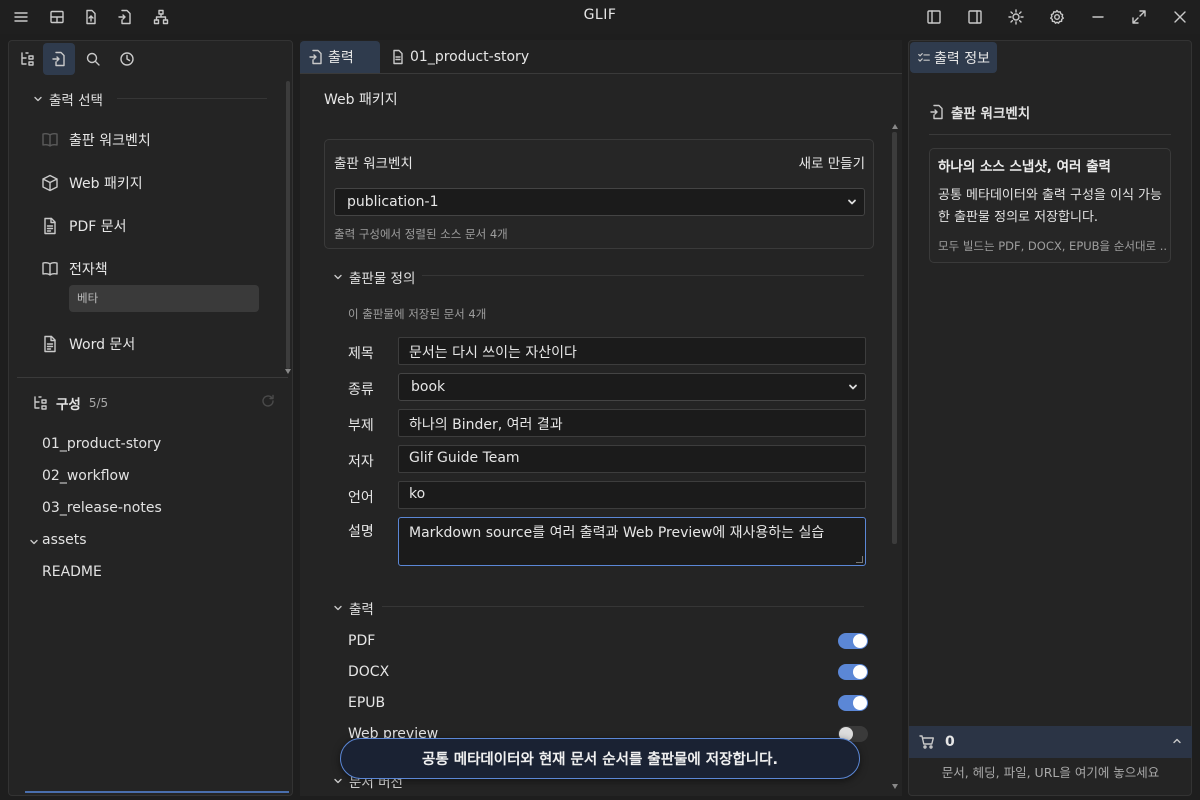 The height and width of the screenshot is (800, 1200). I want to click on subtitle-input: 하나의 Binder, 여러 결과, so click(632, 423).